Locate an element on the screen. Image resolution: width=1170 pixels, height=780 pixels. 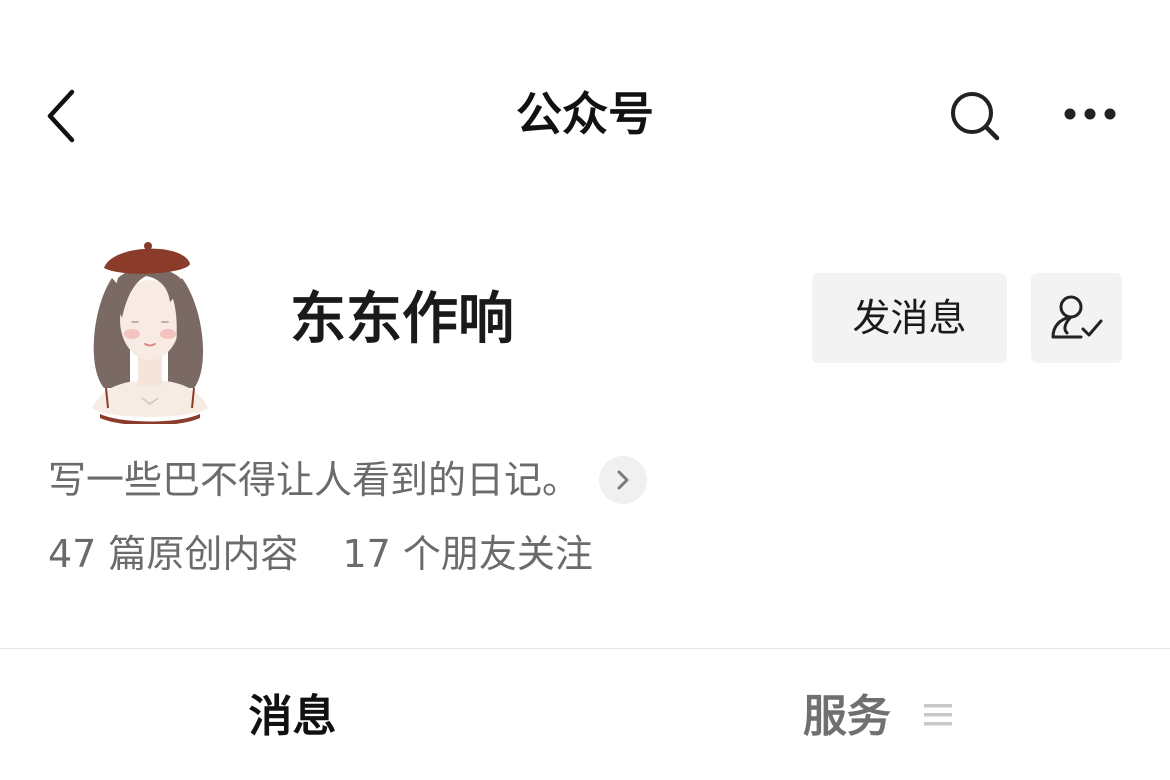
follow-button is located at coordinates (1076, 318).